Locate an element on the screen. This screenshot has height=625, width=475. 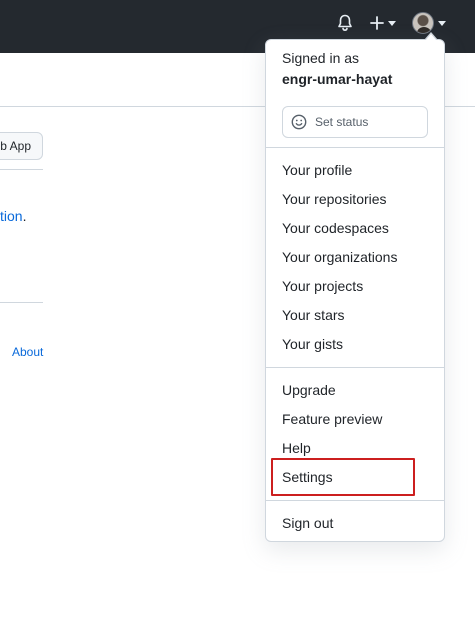
menu-item-sign-out: Sign out is located at coordinates (355, 523).